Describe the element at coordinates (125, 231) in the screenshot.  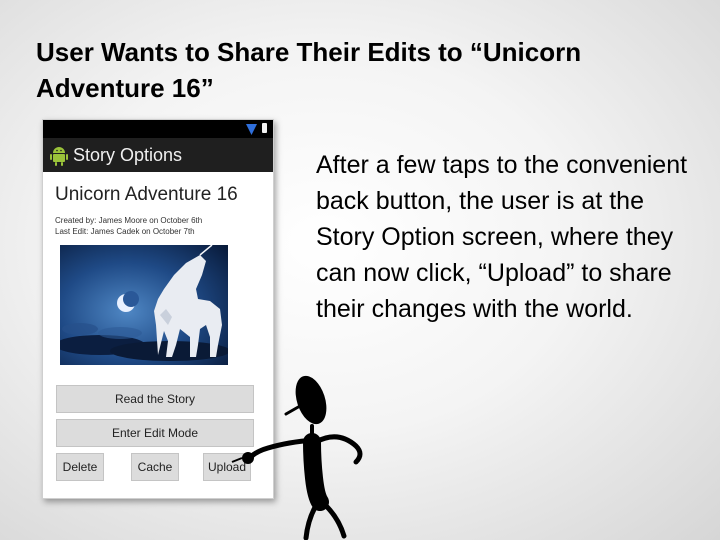
I see `last-edit-text: Last Edit: James Cadek on October 7th` at that location.